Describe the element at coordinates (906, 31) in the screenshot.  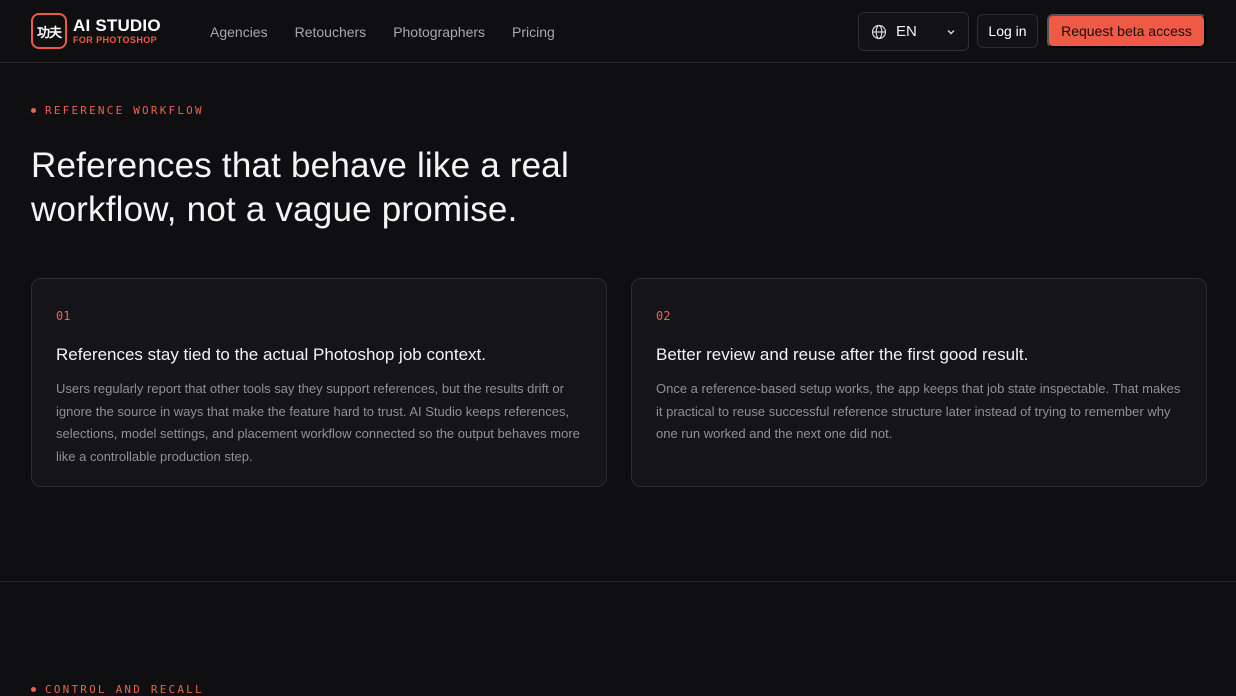
I see `language-value: EN` at that location.